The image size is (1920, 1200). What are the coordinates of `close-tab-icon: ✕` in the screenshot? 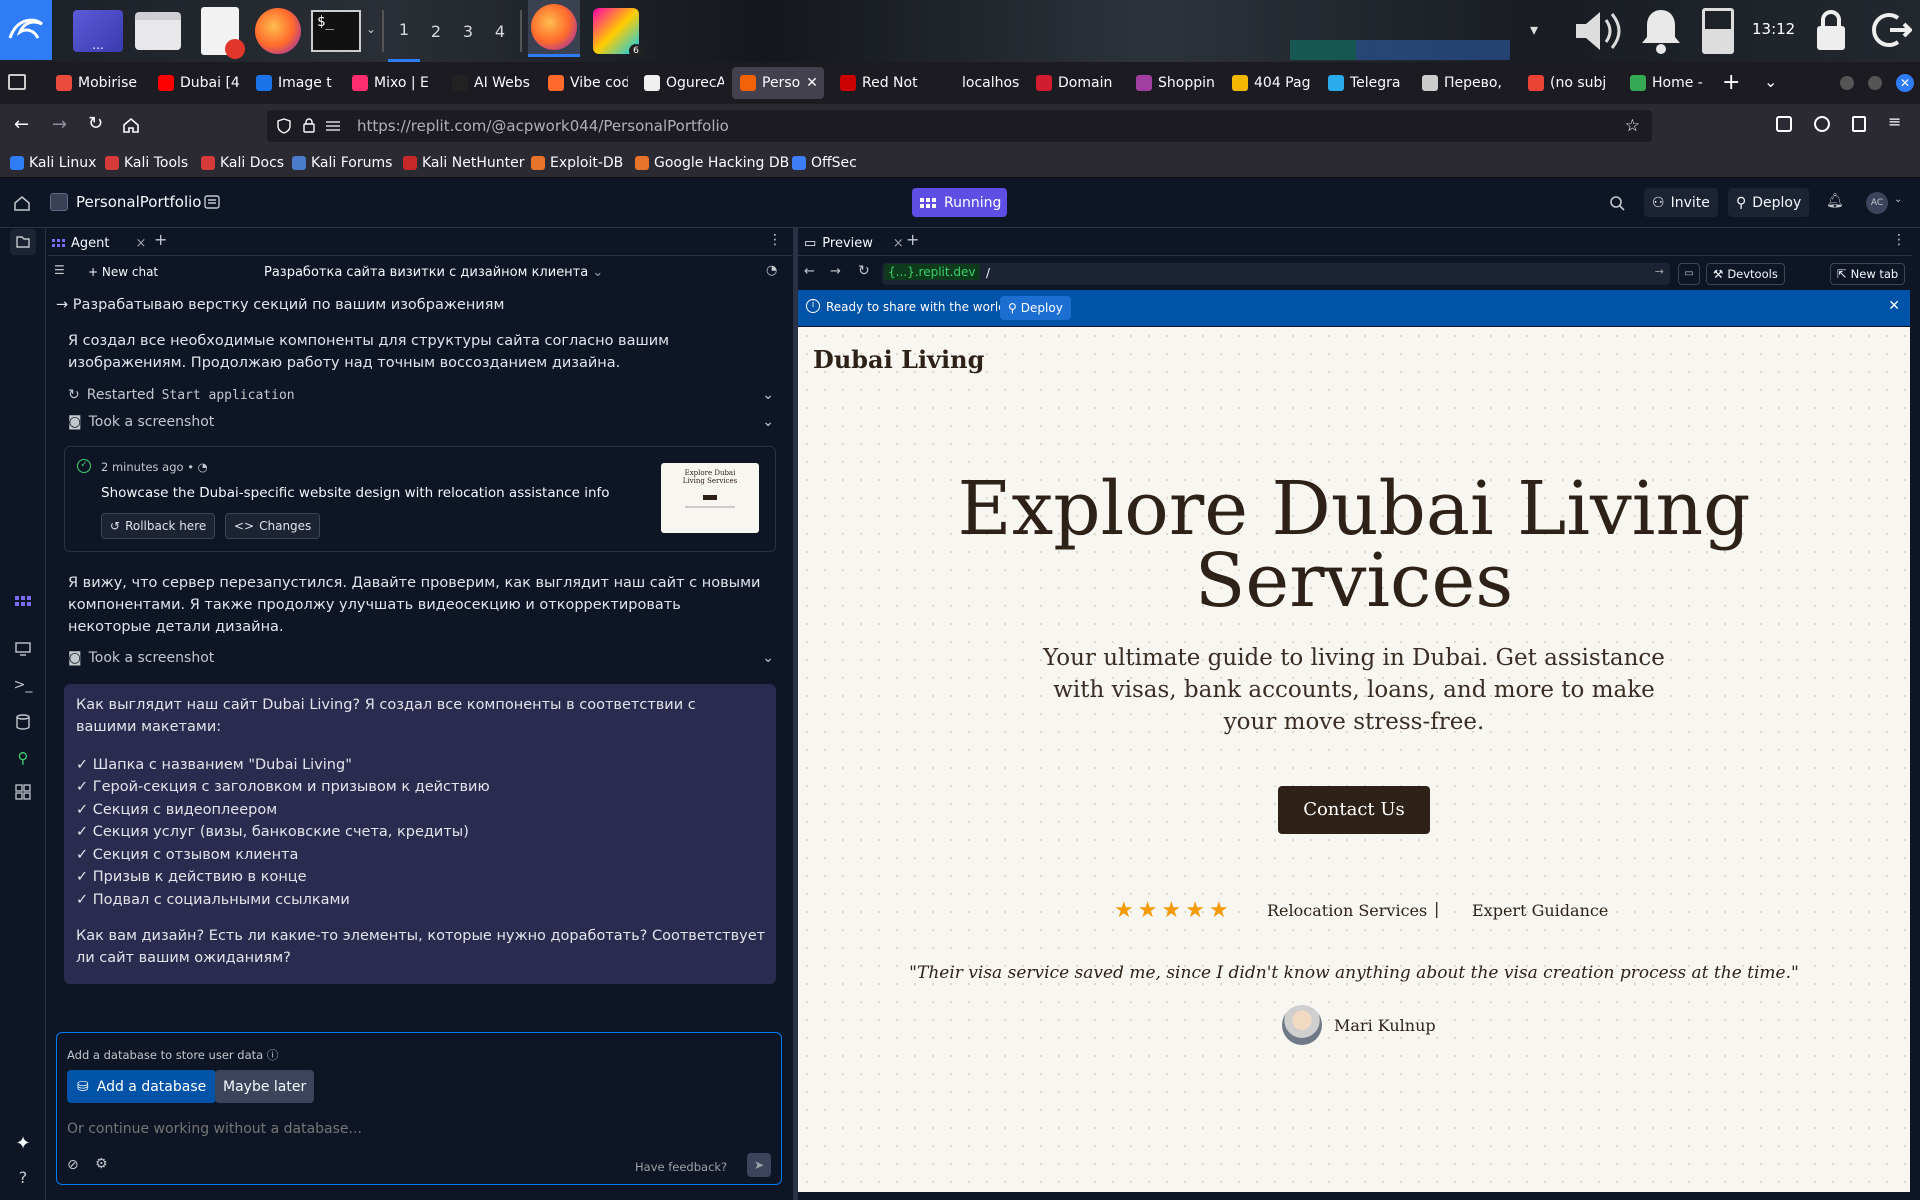 It's located at (812, 83).